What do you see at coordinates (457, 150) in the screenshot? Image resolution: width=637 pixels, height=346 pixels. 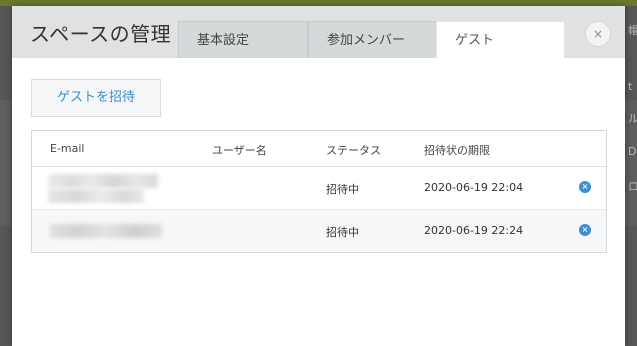 I see `column-header-expiry: 招待状の期限` at bounding box center [457, 150].